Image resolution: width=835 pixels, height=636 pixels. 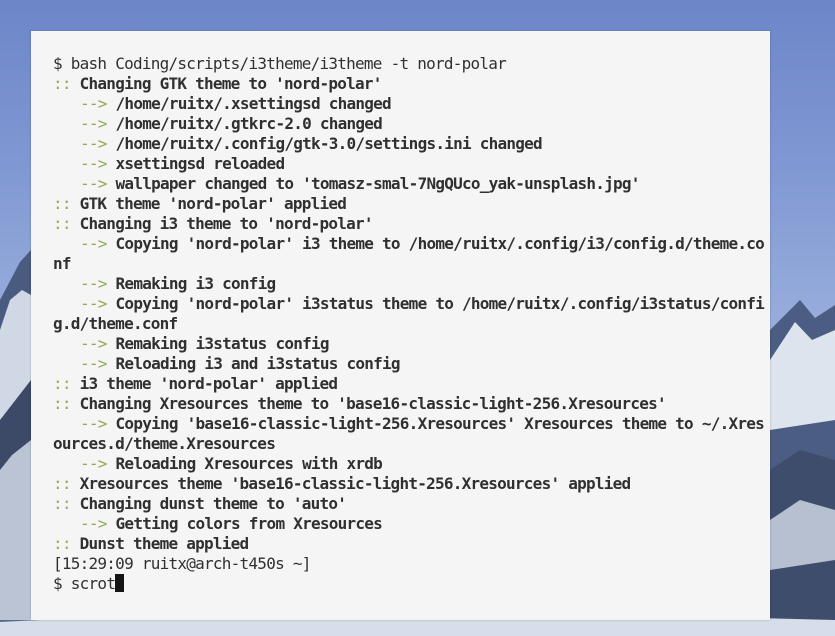 I want to click on status-message: Changing dunst theme to 'auto', so click(x=213, y=503).